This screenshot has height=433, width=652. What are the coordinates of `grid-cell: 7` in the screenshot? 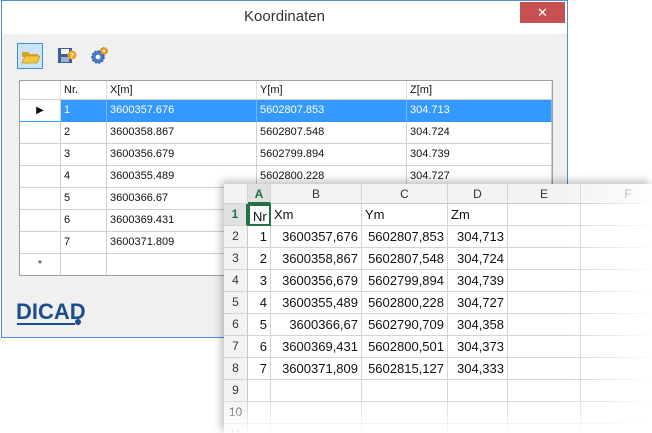 It's located at (84, 243).